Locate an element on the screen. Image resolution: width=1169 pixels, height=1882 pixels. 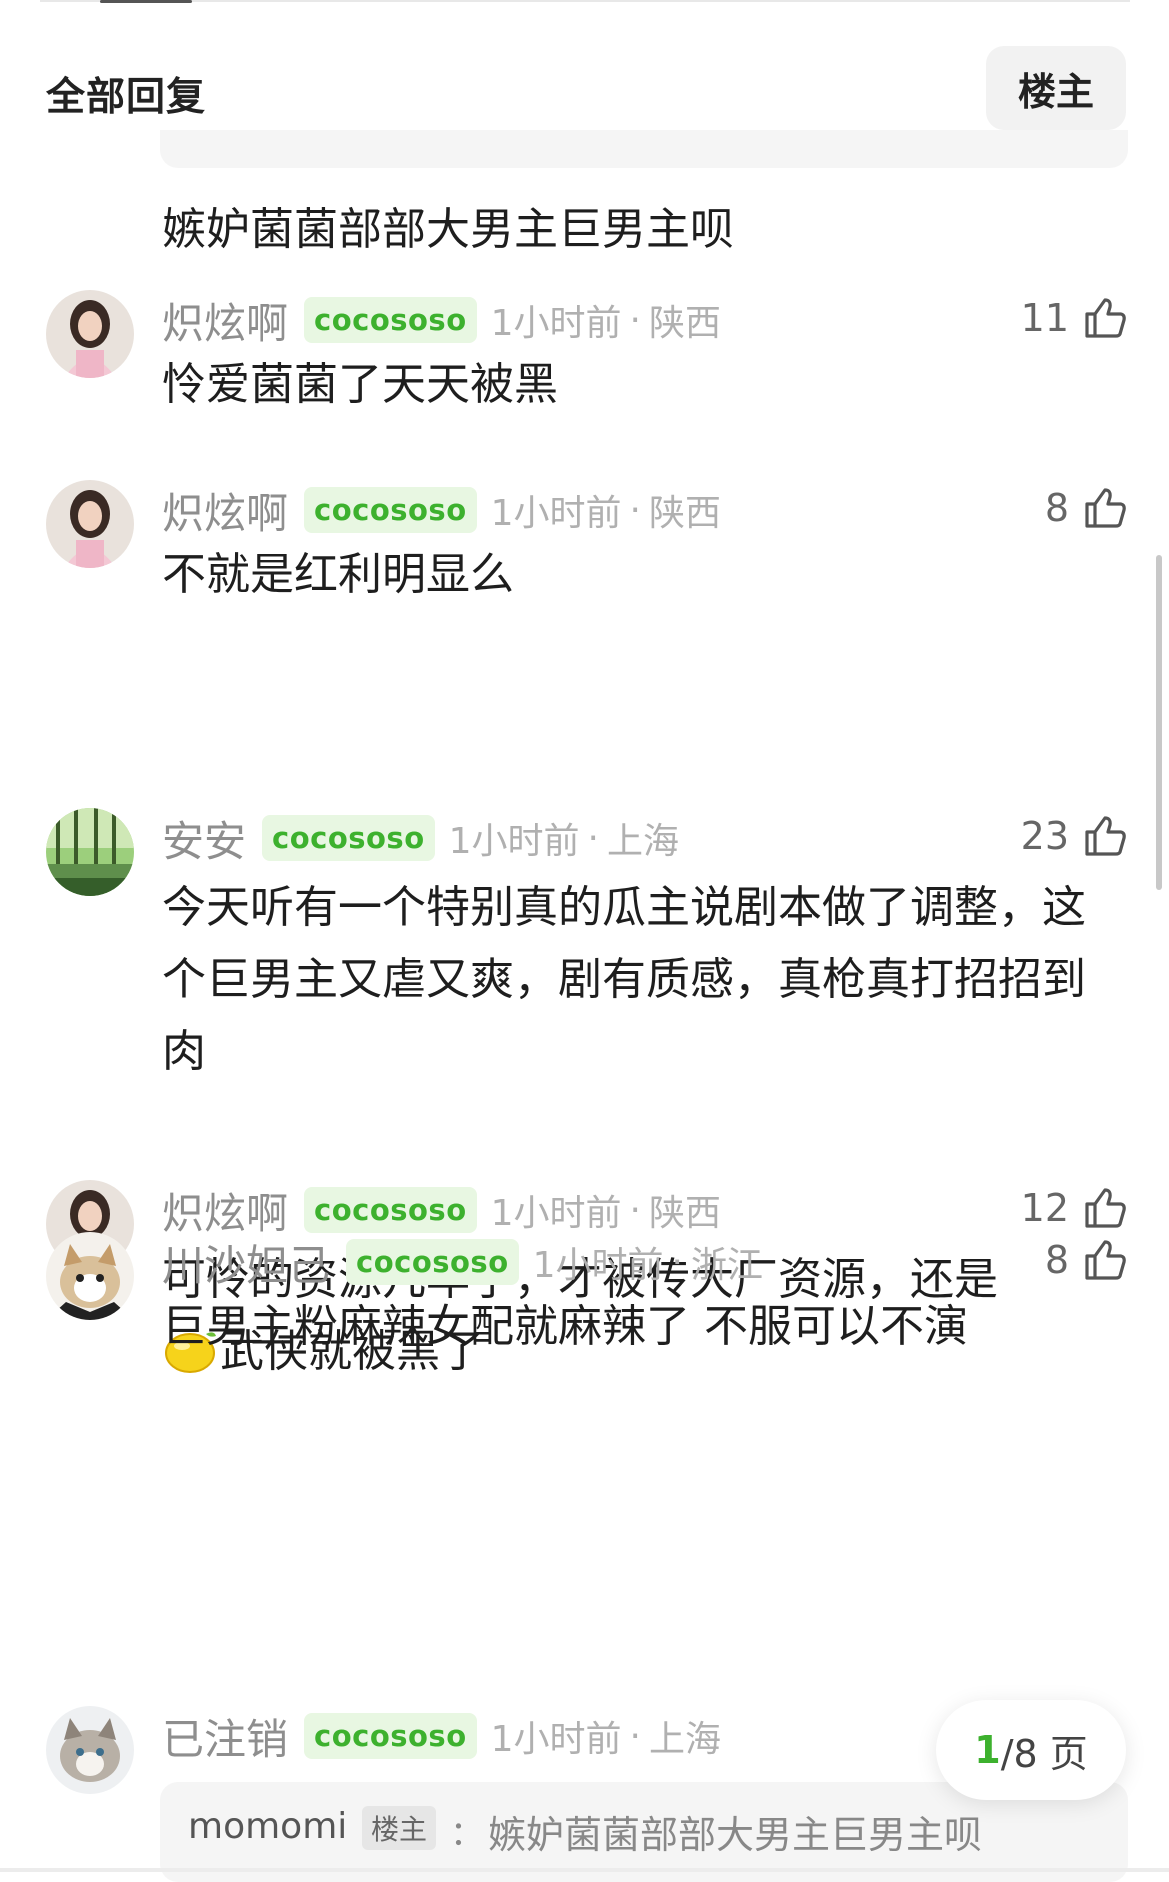
reply-text: 巨男主粉麻辣女配就麻辣了 不服可以不演 is located at coordinates (565, 1326).